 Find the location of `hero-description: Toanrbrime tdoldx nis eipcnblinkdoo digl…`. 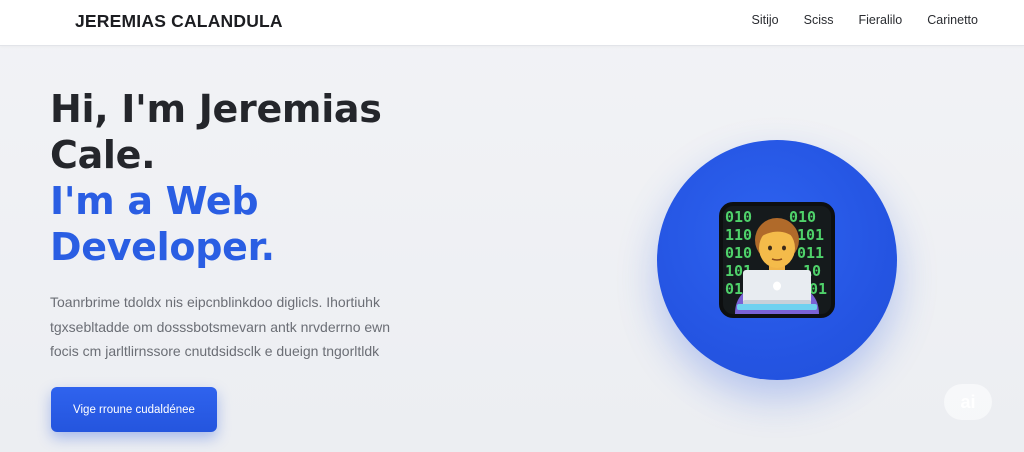

hero-description: Toanrbrime tdoldx nis eipcnblinkdoo digl… is located at coordinates (250, 327).